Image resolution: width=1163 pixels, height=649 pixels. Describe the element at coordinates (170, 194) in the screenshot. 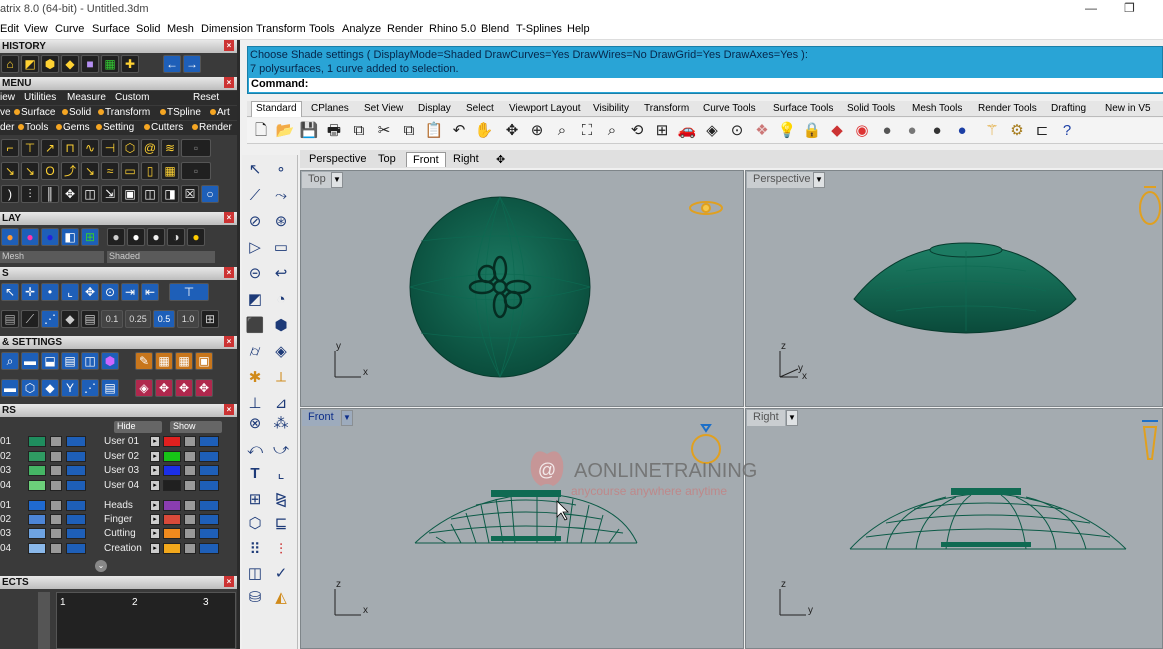

I see `tool-icon: ◨` at that location.